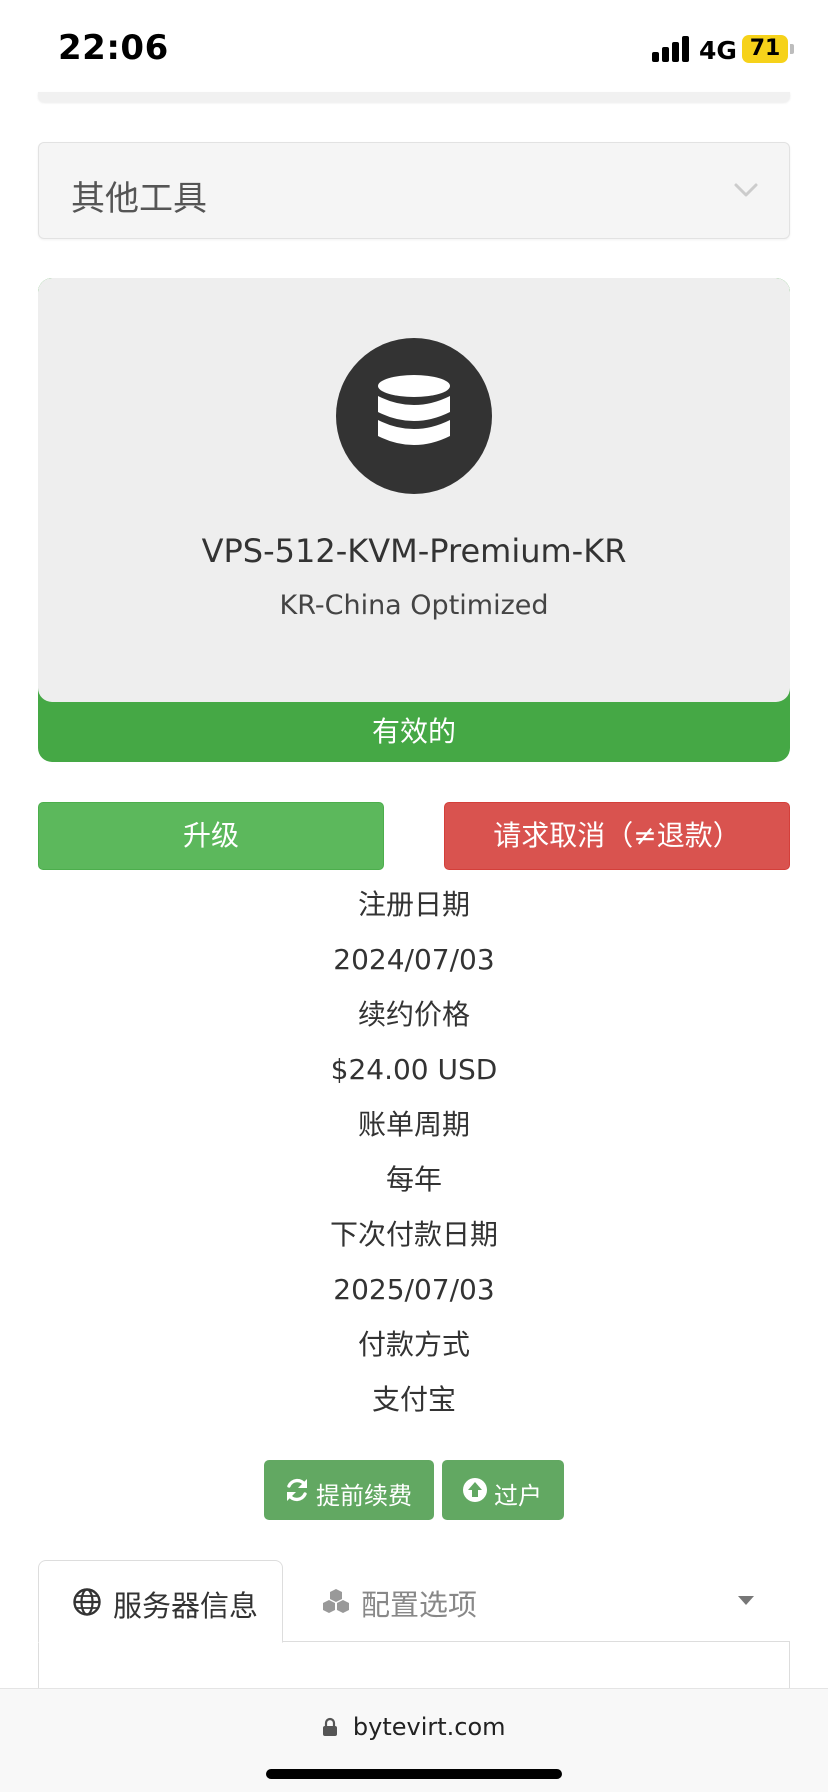  Describe the element at coordinates (414, 605) in the screenshot. I see `product-group: KR-China Optimized` at that location.